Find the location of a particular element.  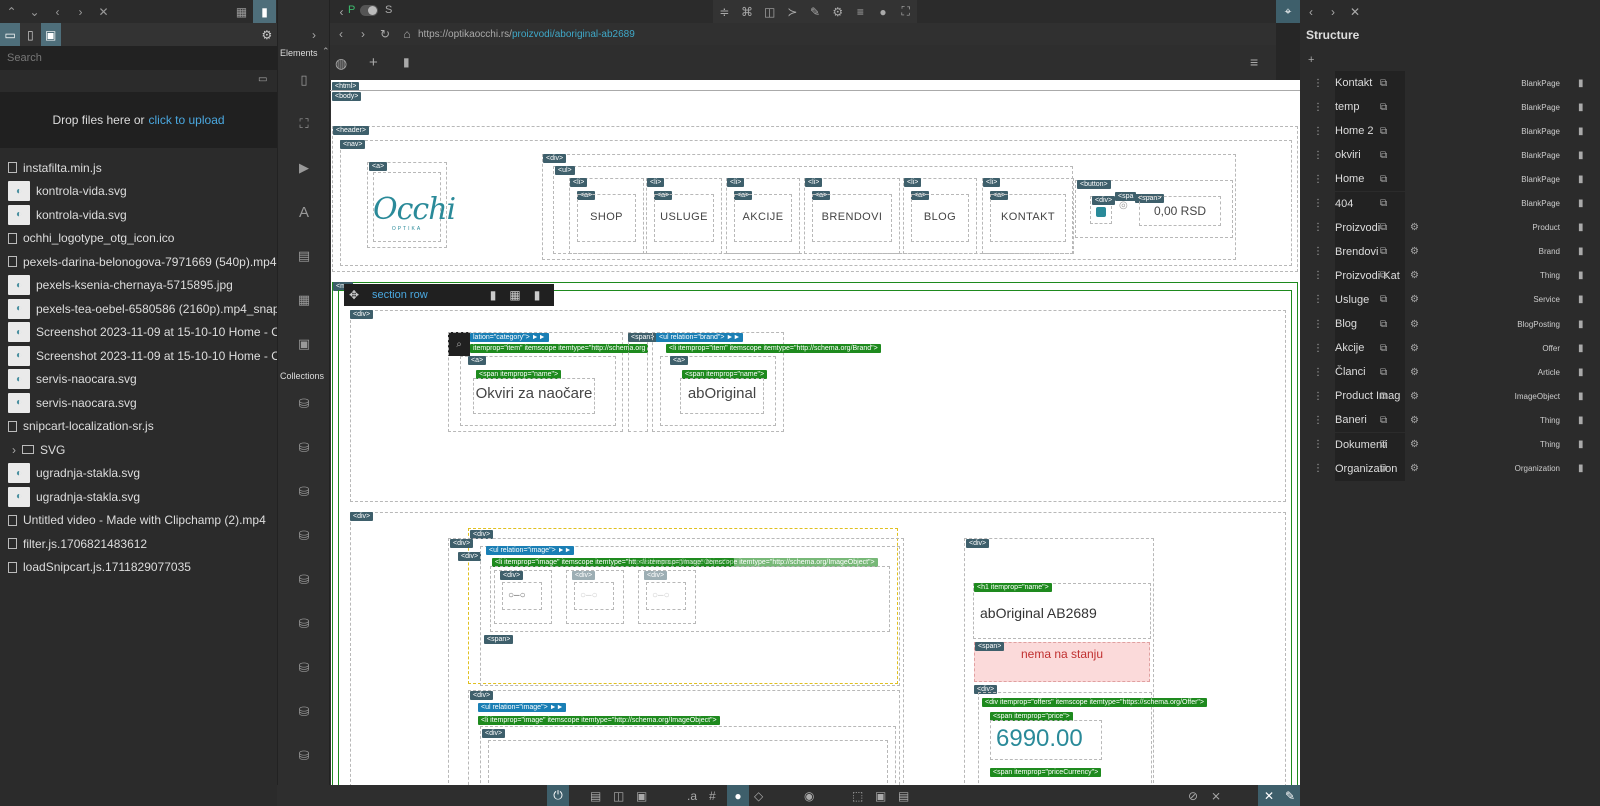

file-item: snipcart-localization-sr.js is located at coordinates (138, 427).